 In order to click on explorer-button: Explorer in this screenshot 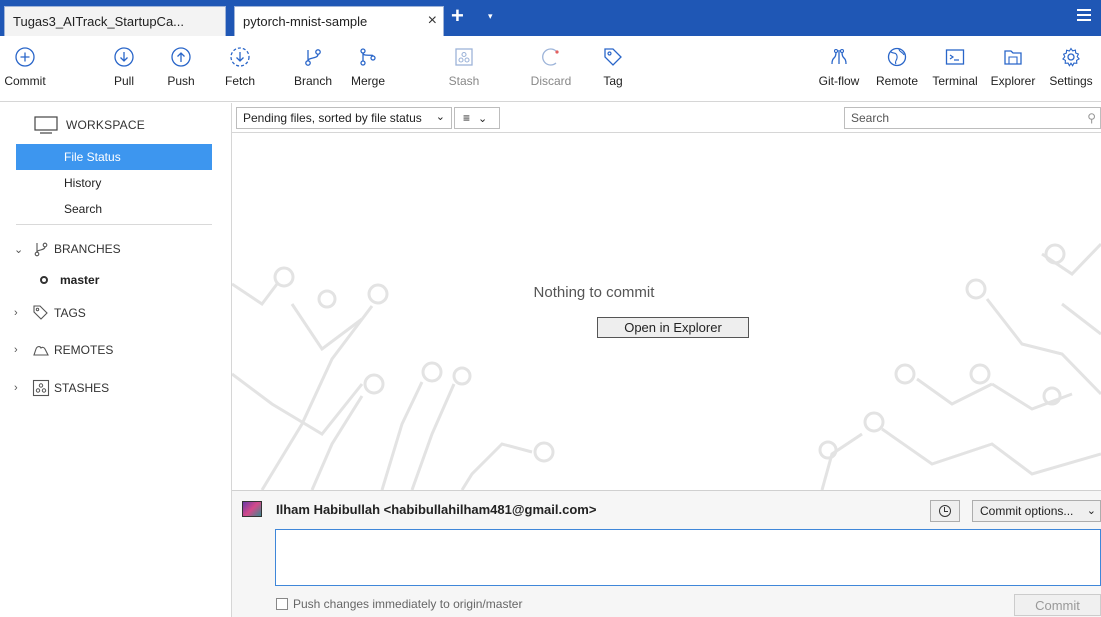, I will do `click(1013, 64)`.